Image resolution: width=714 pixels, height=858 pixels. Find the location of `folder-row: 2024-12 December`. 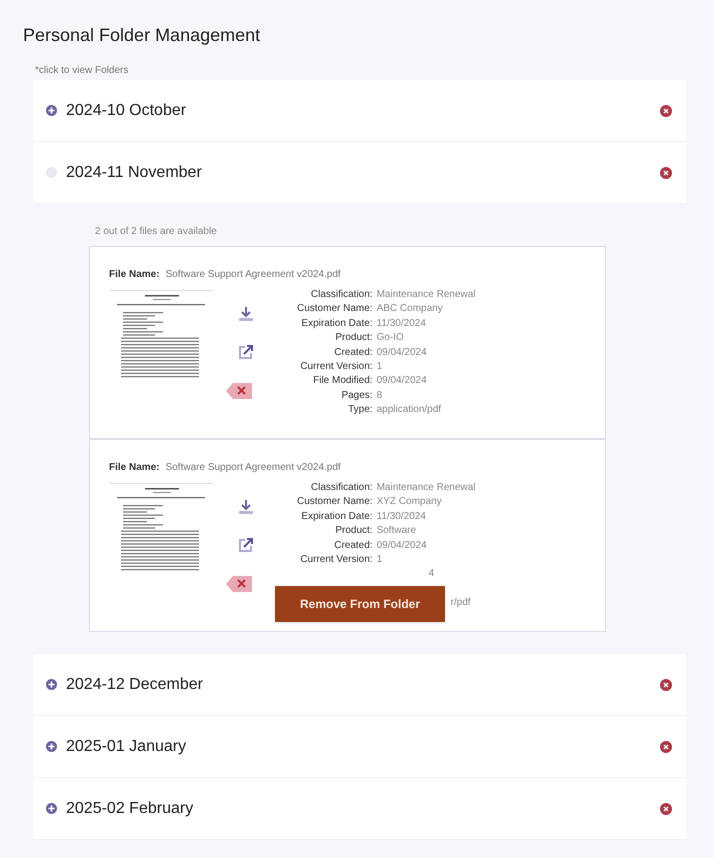

folder-row: 2024-12 December is located at coordinates (359, 685).